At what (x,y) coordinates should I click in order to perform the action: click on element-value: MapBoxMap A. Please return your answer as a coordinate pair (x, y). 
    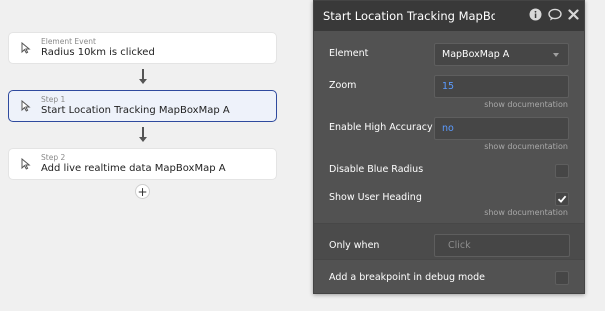
    Looking at the image, I should click on (476, 54).